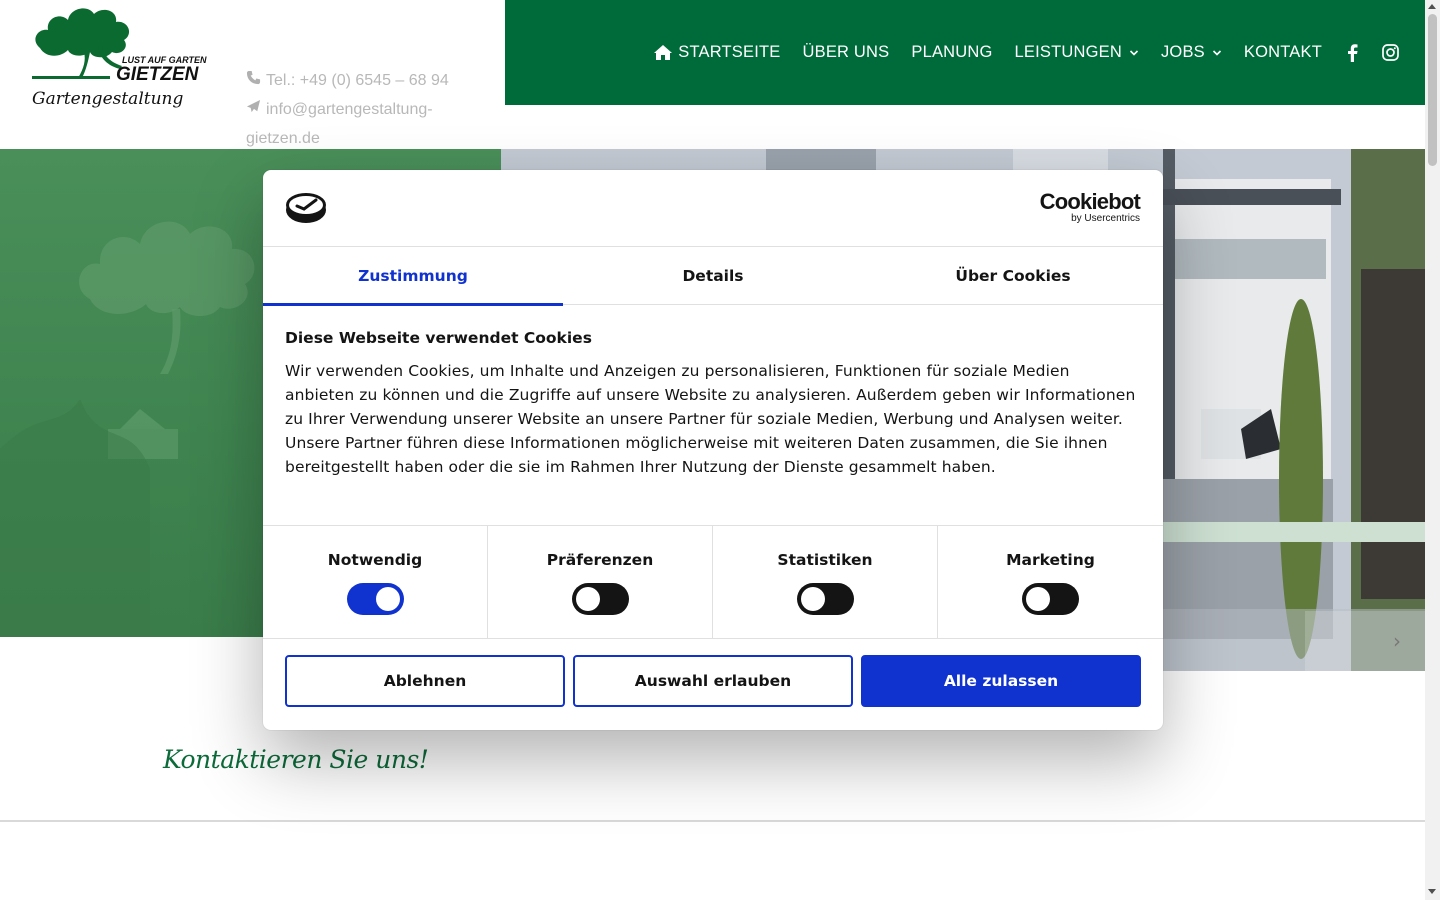 The width and height of the screenshot is (1440, 900). I want to click on dialog-title: Diese Webseite verwendet Cookies, so click(438, 338).